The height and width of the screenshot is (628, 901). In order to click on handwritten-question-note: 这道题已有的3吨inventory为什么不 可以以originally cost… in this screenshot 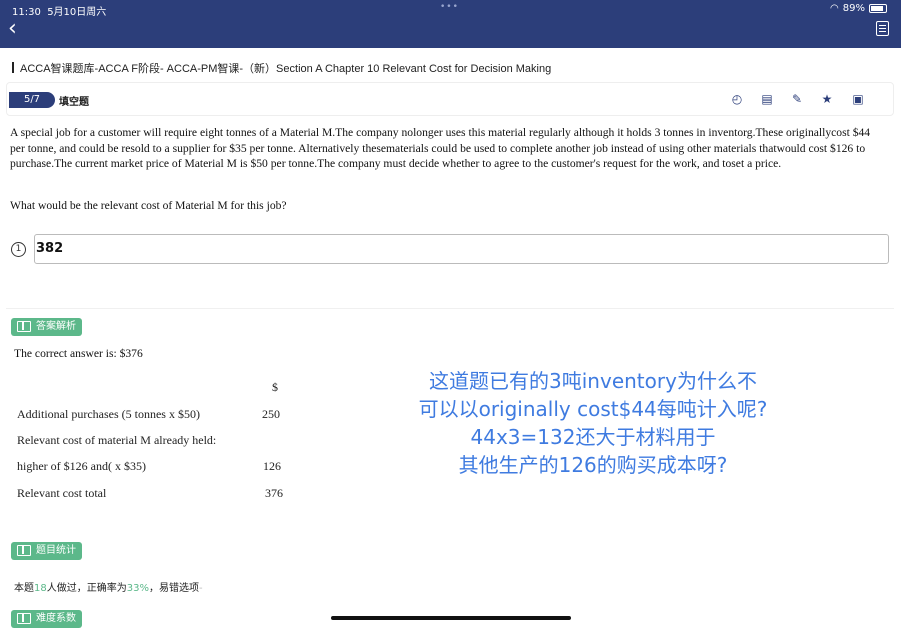, I will do `click(593, 423)`.